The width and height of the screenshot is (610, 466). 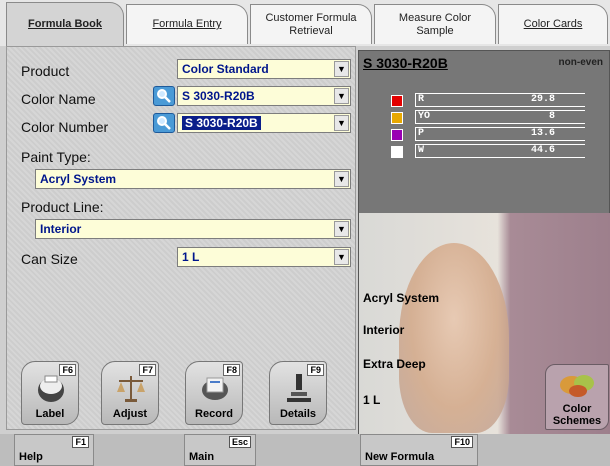 What do you see at coordinates (202, 457) in the screenshot?
I see `main-button-caption: Main` at bounding box center [202, 457].